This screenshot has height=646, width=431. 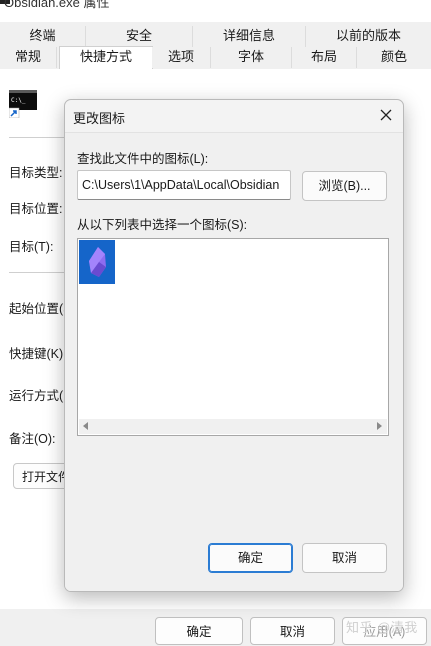 I want to click on dialog-title: 更改图标, so click(x=99, y=118).